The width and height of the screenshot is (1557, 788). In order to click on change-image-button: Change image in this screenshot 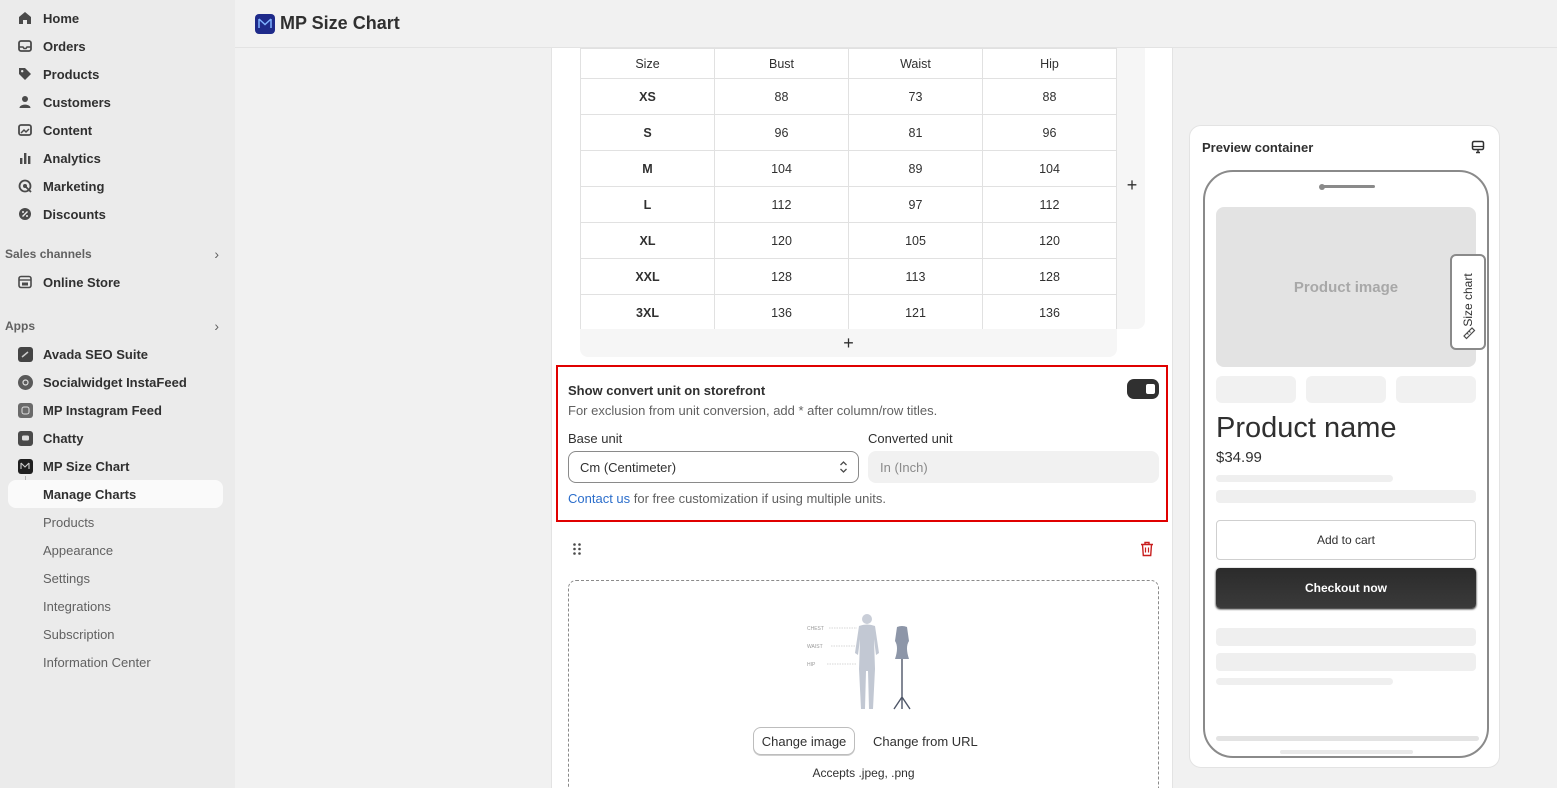, I will do `click(804, 741)`.